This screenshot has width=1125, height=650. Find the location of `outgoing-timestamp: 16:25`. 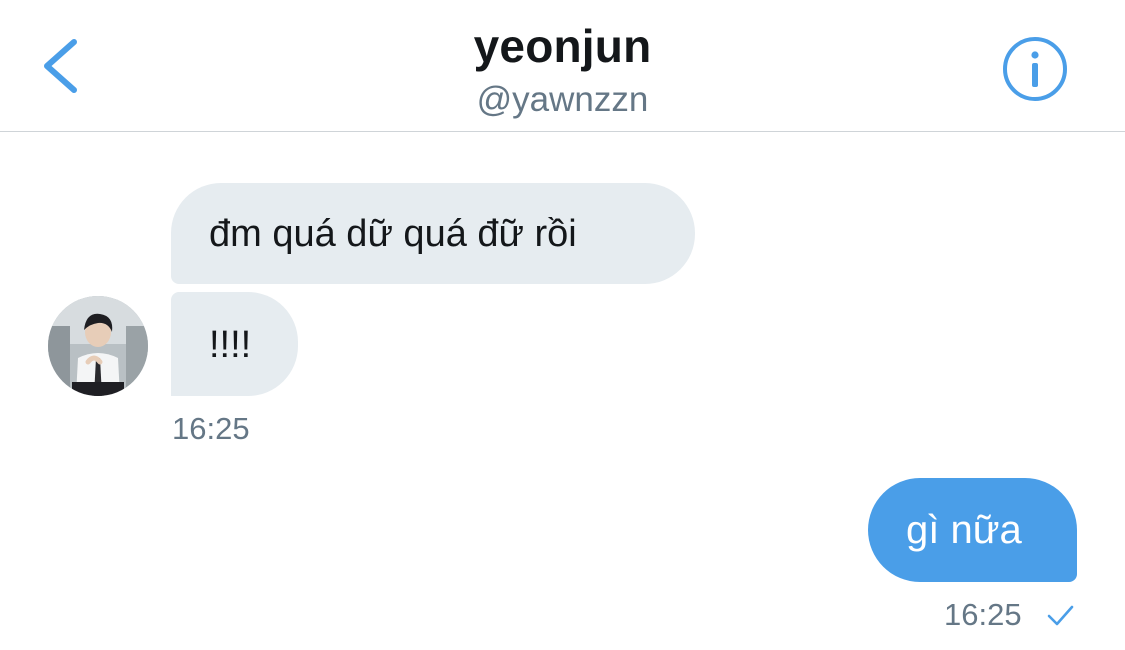

outgoing-timestamp: 16:25 is located at coordinates (983, 614).